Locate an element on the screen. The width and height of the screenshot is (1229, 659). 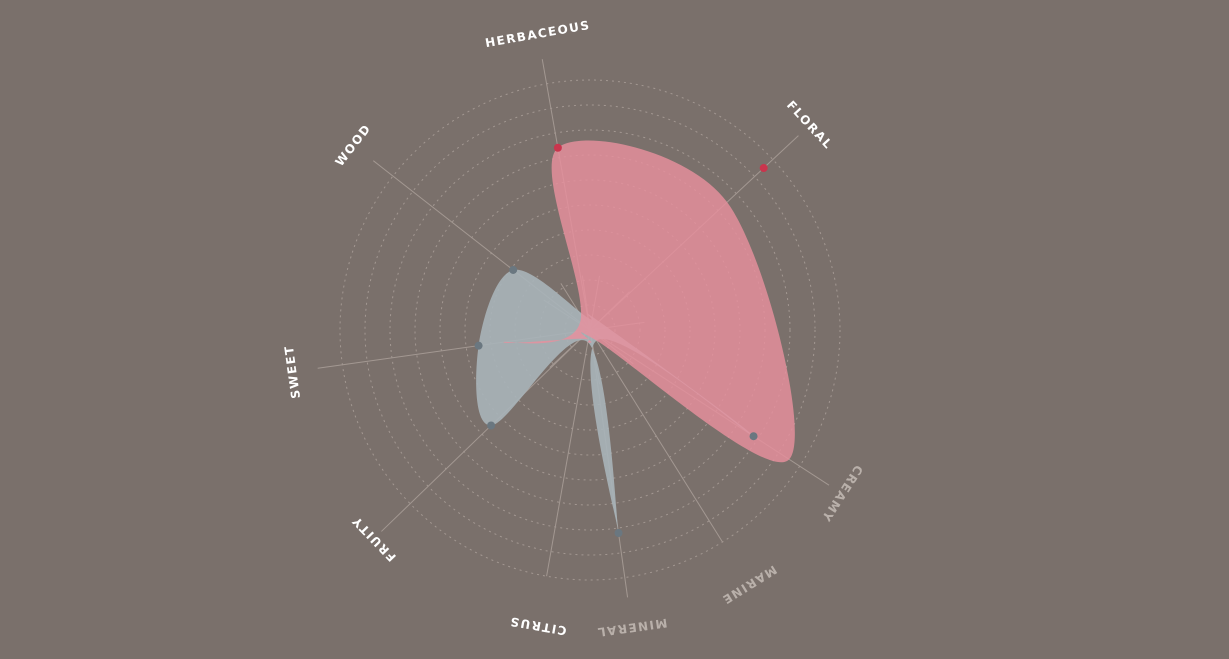
axis-label-wood: WOOD is located at coordinates (353, 145).